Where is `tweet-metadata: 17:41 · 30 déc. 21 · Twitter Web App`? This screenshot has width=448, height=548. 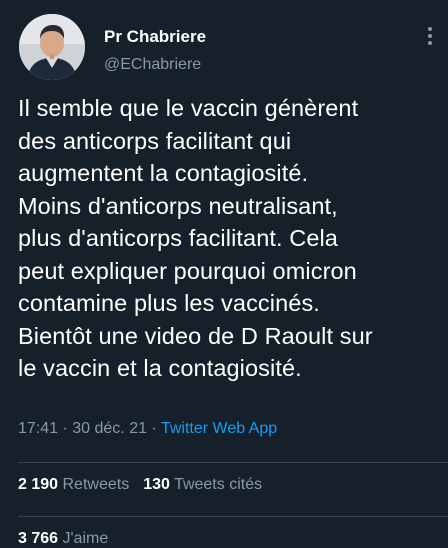 tweet-metadata: 17:41 · 30 déc. 21 · Twitter Web App is located at coordinates (147, 429).